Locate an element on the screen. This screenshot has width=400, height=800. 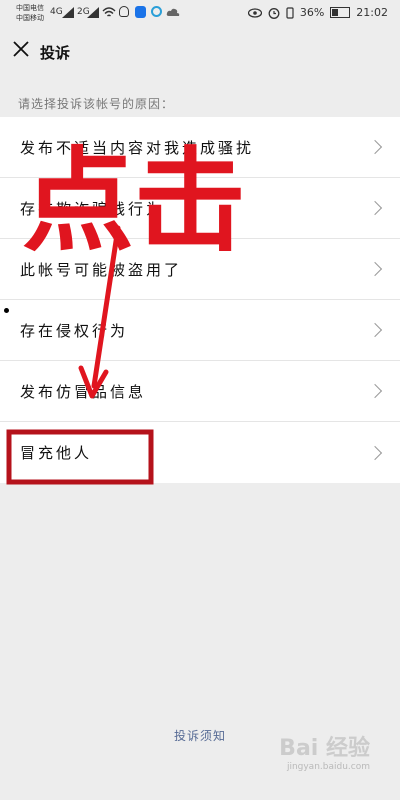
close-icon is located at coordinates (21, 49).